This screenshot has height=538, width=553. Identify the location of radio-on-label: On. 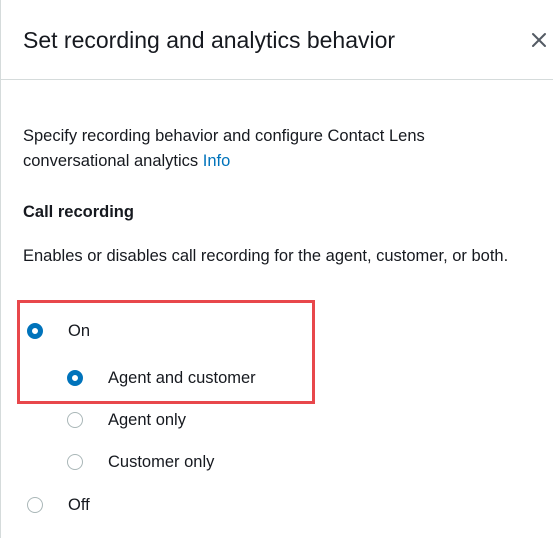
(79, 331).